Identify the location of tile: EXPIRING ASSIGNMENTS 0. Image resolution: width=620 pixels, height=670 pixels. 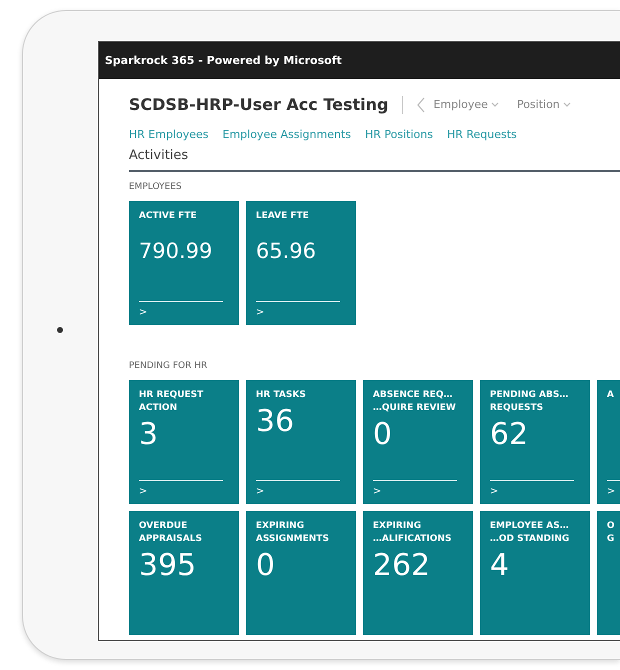
(301, 573).